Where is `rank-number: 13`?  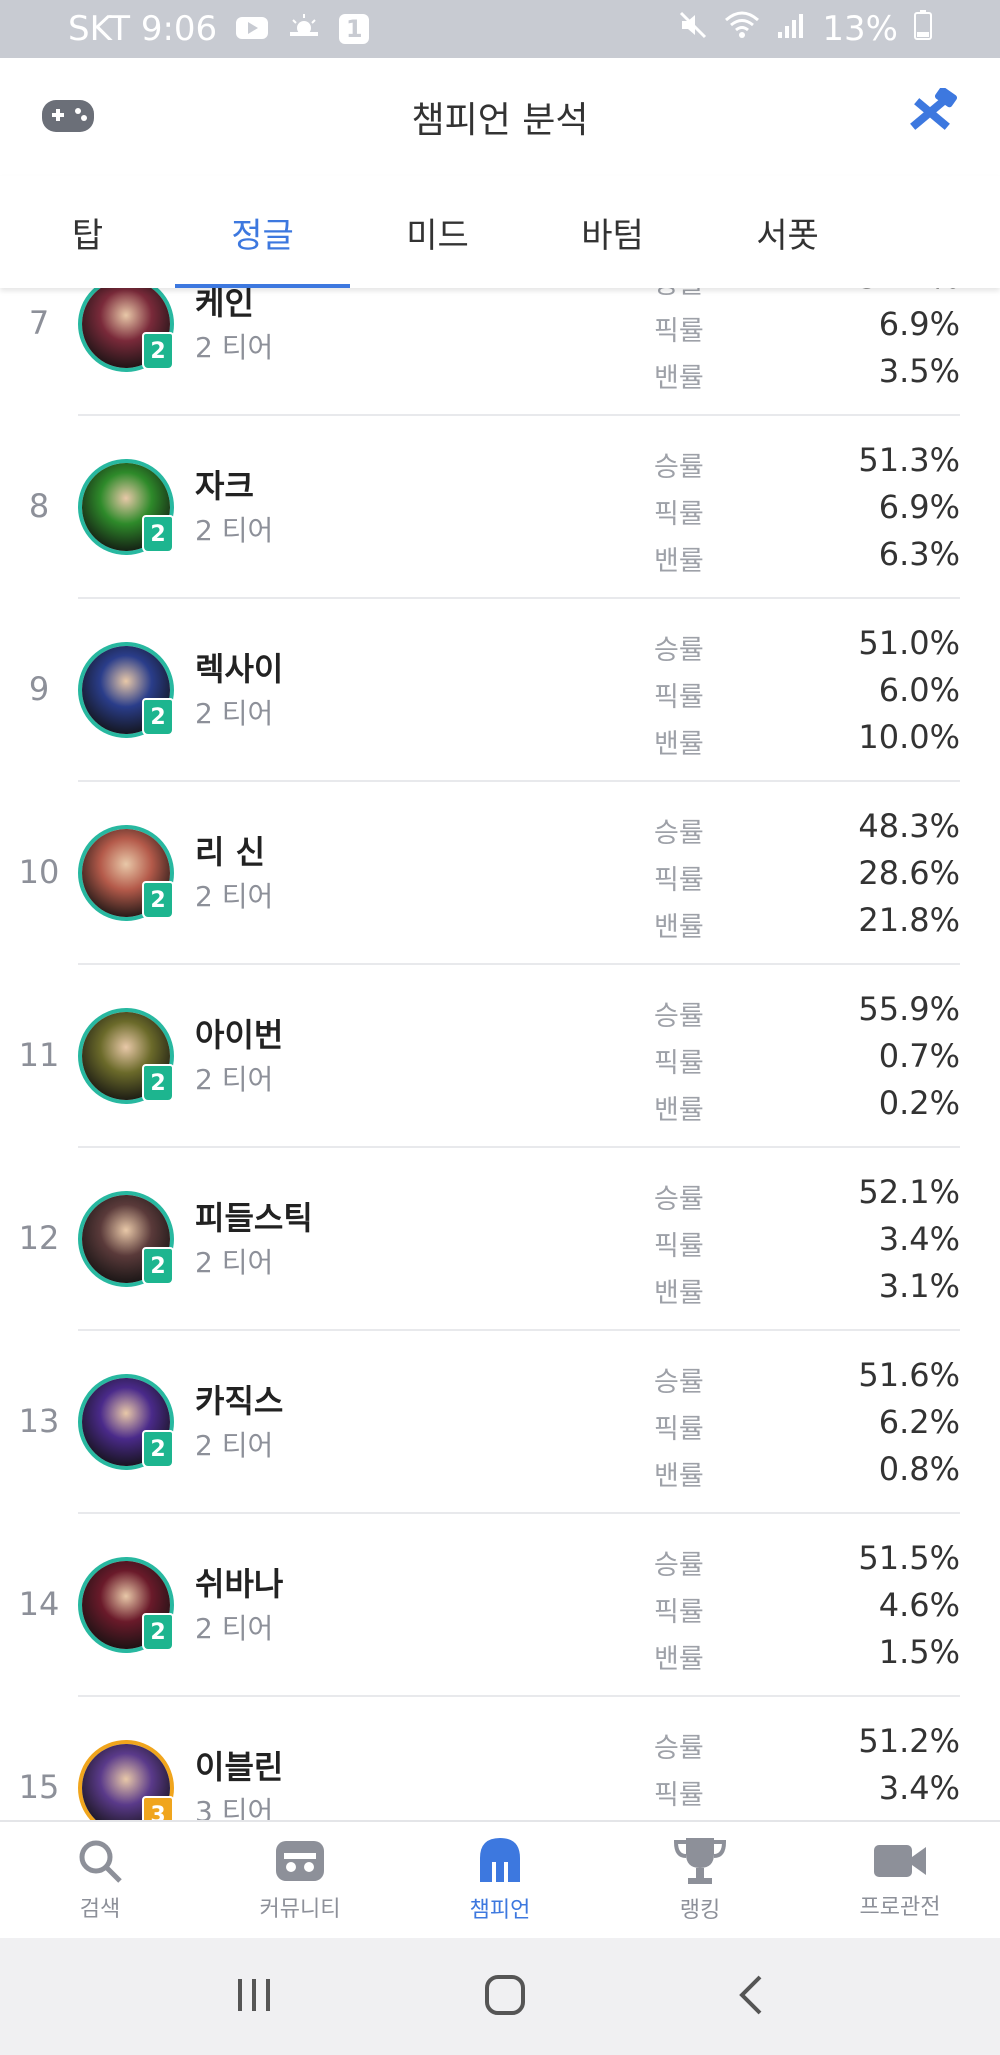
rank-number: 13 is located at coordinates (39, 1421).